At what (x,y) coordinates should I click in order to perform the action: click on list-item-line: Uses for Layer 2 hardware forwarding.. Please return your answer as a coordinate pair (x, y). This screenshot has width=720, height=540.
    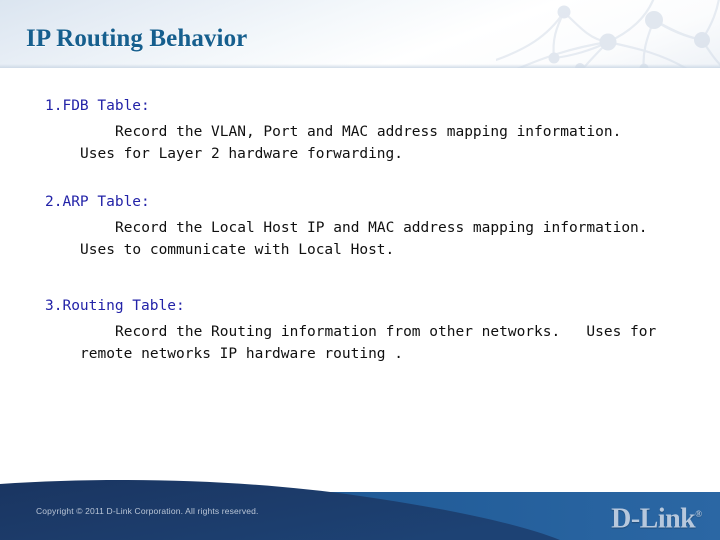
    Looking at the image, I should click on (242, 154).